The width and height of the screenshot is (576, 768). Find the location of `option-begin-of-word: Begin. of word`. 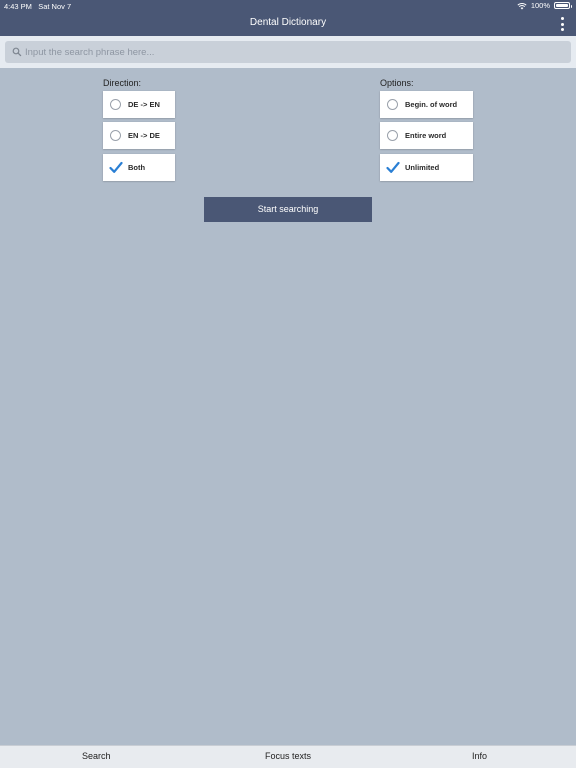

option-begin-of-word: Begin. of word is located at coordinates (426, 104).